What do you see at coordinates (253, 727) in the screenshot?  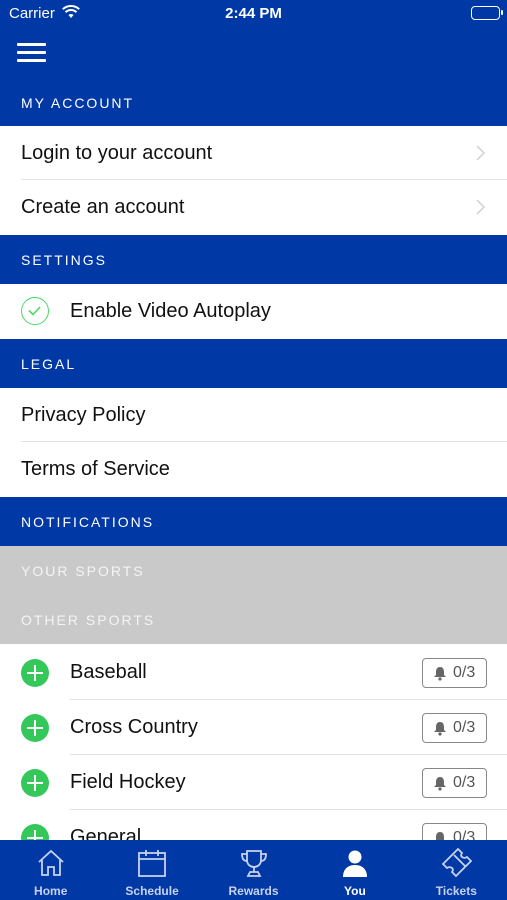 I see `sport-row-cross-country: Cross Country 0/3` at bounding box center [253, 727].